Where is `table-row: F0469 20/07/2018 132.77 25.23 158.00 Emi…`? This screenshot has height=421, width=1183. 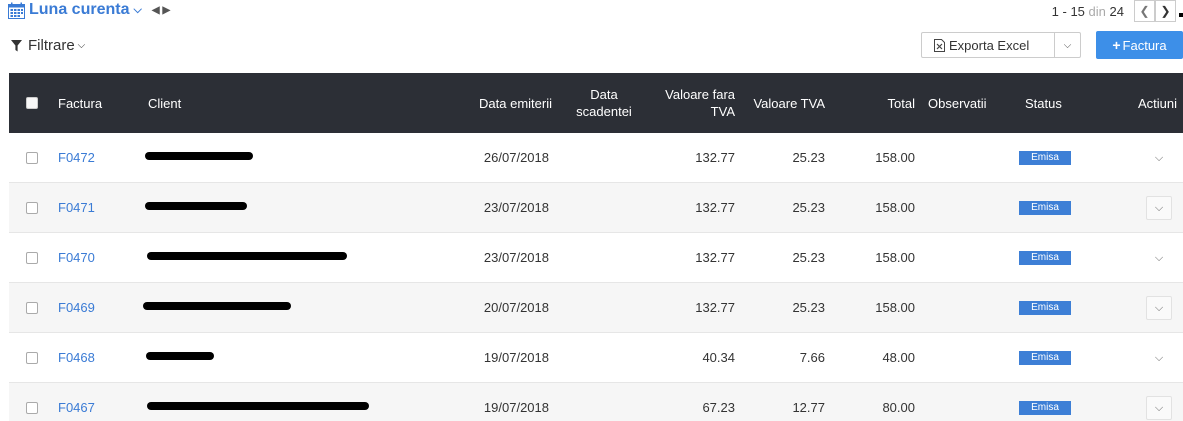 table-row: F0469 20/07/2018 132.77 25.23 158.00 Emi… is located at coordinates (596, 308).